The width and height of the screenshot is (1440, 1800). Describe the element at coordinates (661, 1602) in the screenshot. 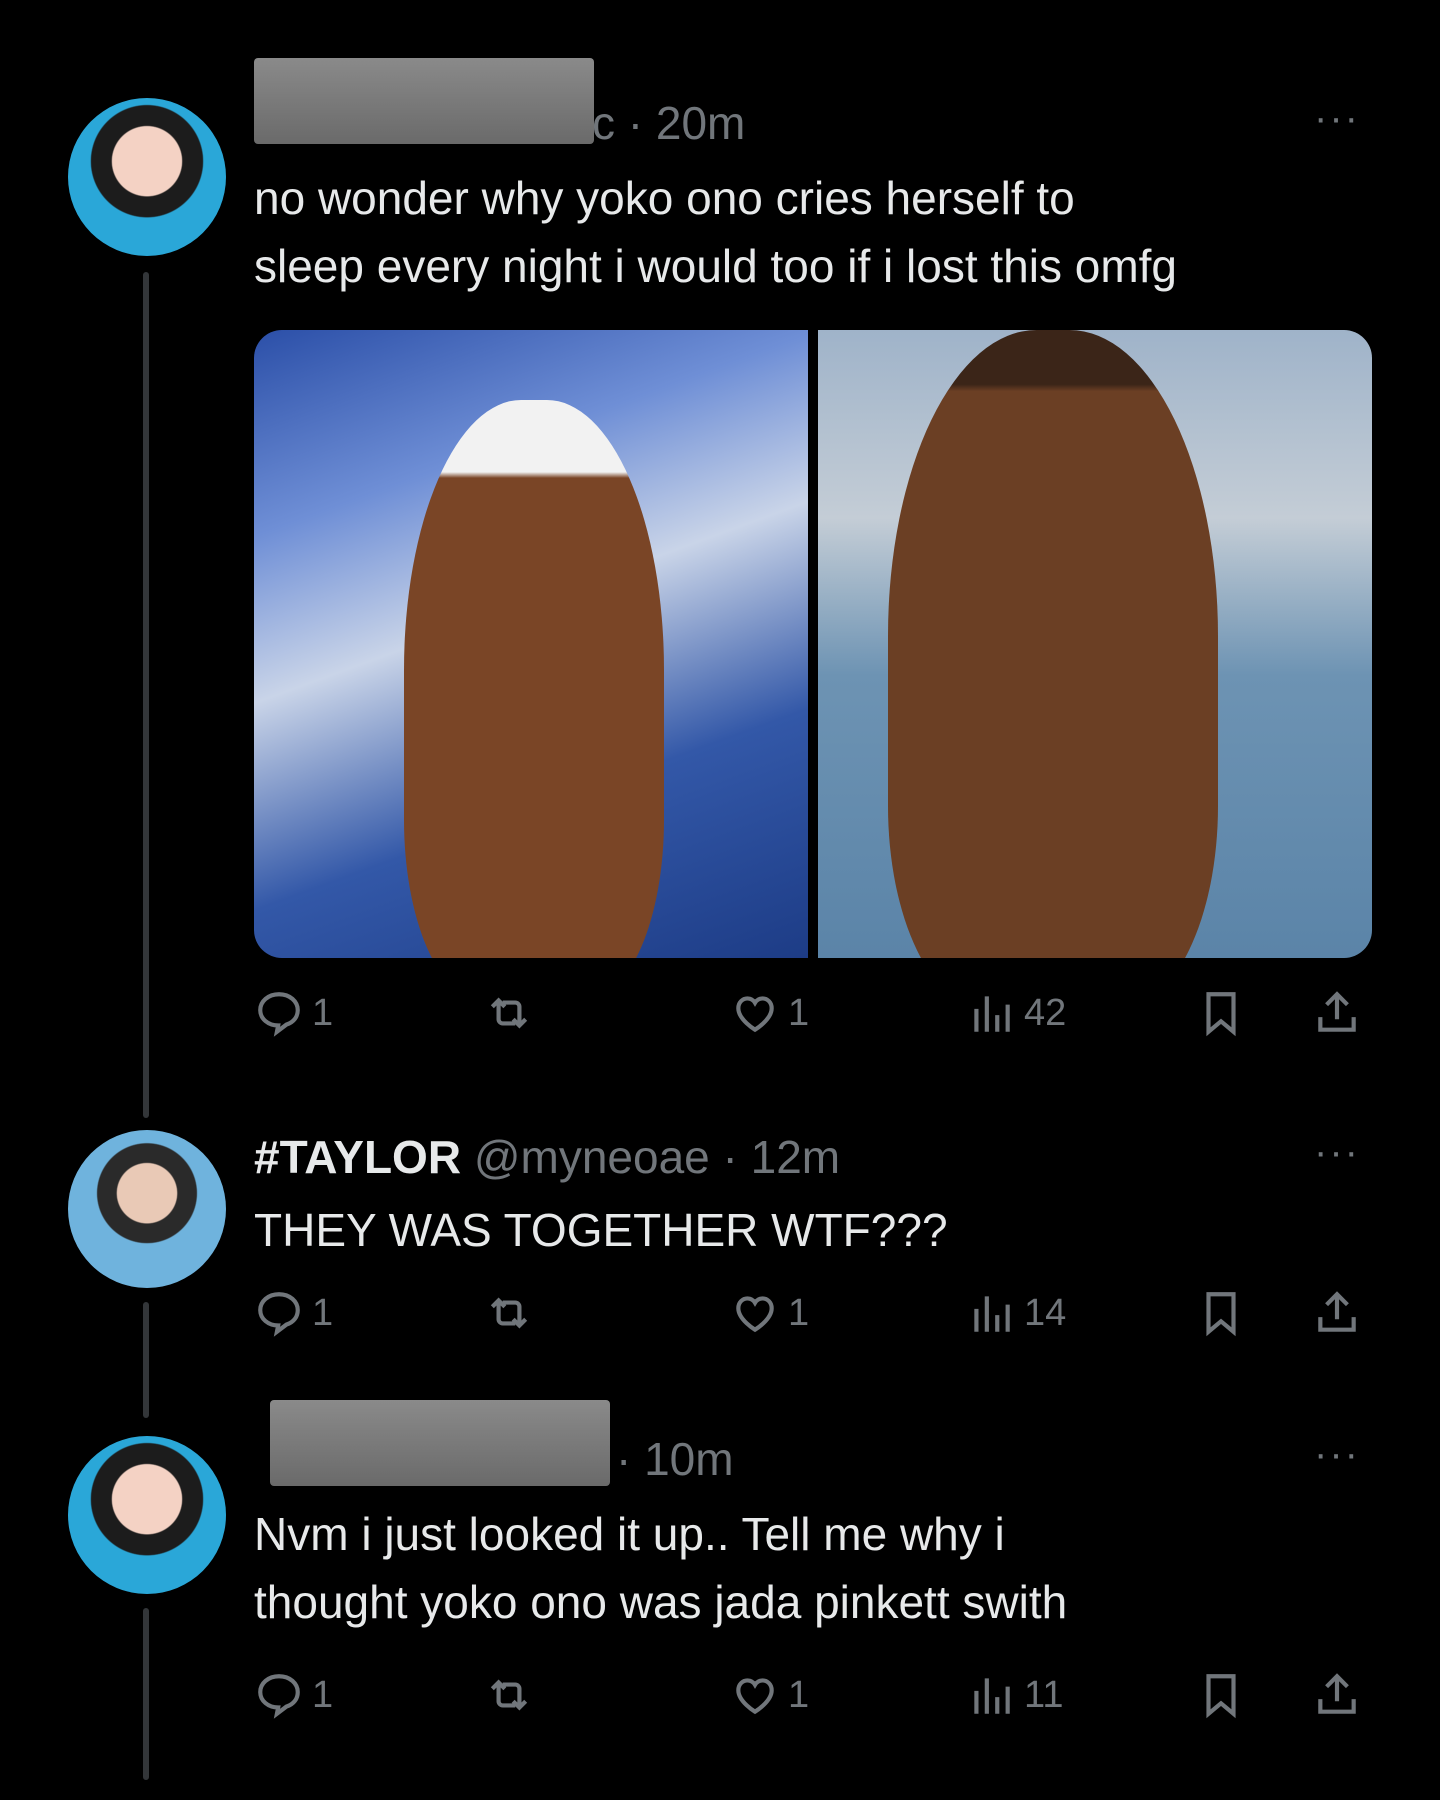

I see `tweet-text-line-2: thought yoko ono was jada pinkett swith` at that location.